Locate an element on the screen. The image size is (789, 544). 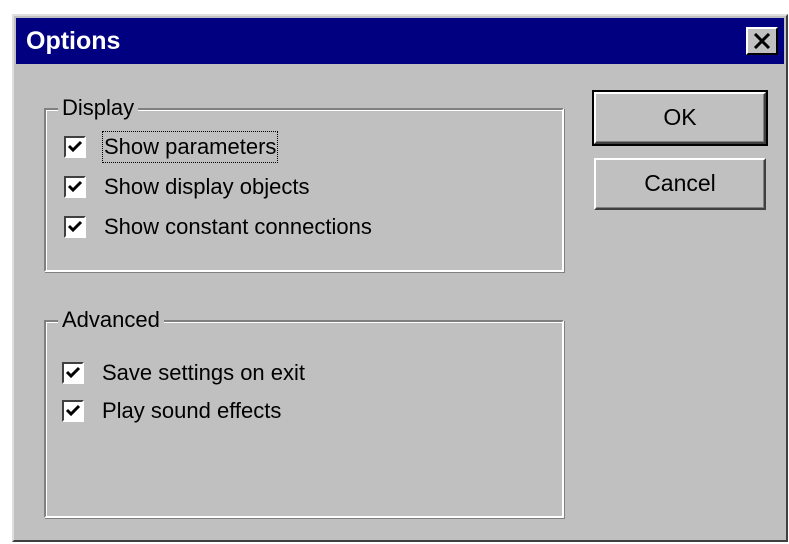
show-parameters-checkbox: Show parameters is located at coordinates (171, 147).